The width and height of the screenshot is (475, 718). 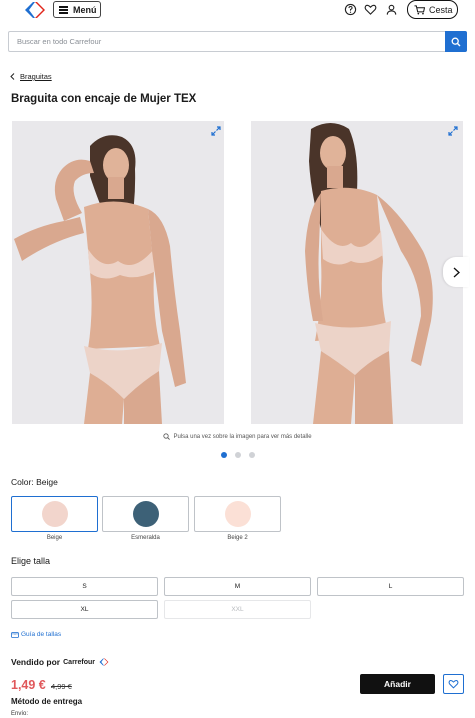 I want to click on swatch-label: Beige, so click(x=54, y=538).